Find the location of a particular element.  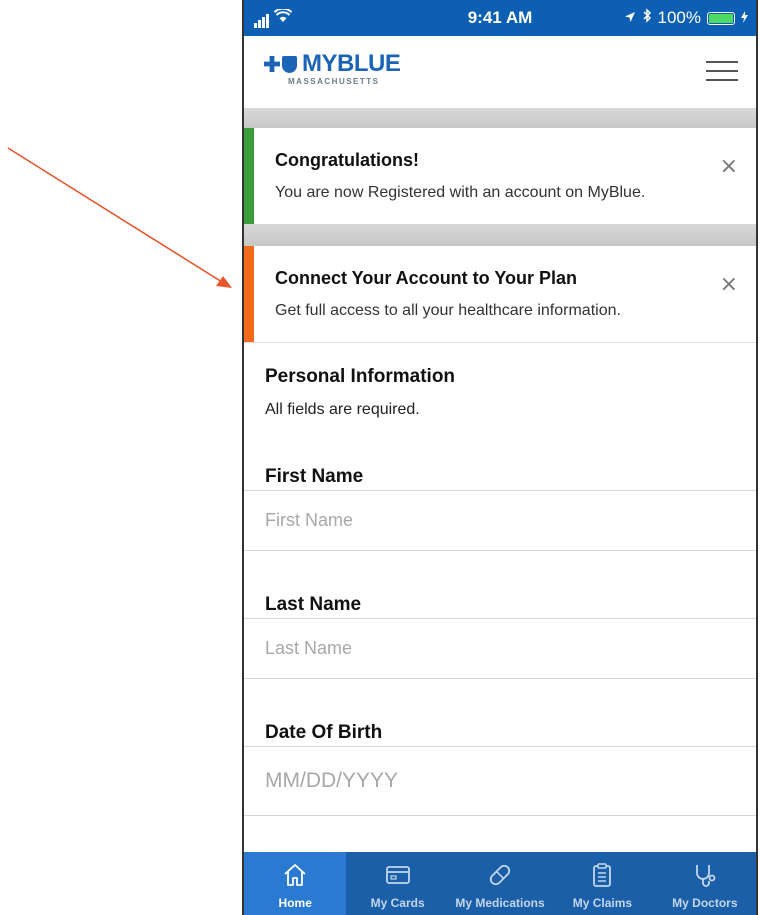

tab-label: Home is located at coordinates (295, 903).